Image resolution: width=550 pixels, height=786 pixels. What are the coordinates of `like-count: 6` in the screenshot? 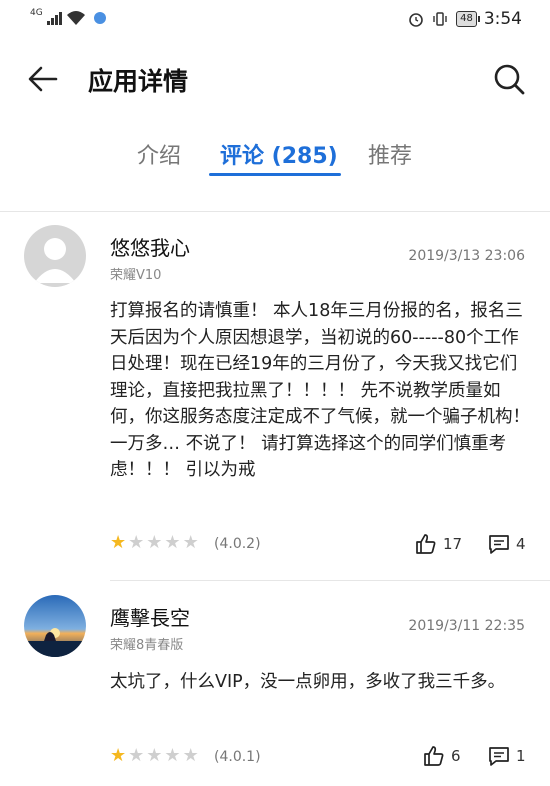 It's located at (456, 756).